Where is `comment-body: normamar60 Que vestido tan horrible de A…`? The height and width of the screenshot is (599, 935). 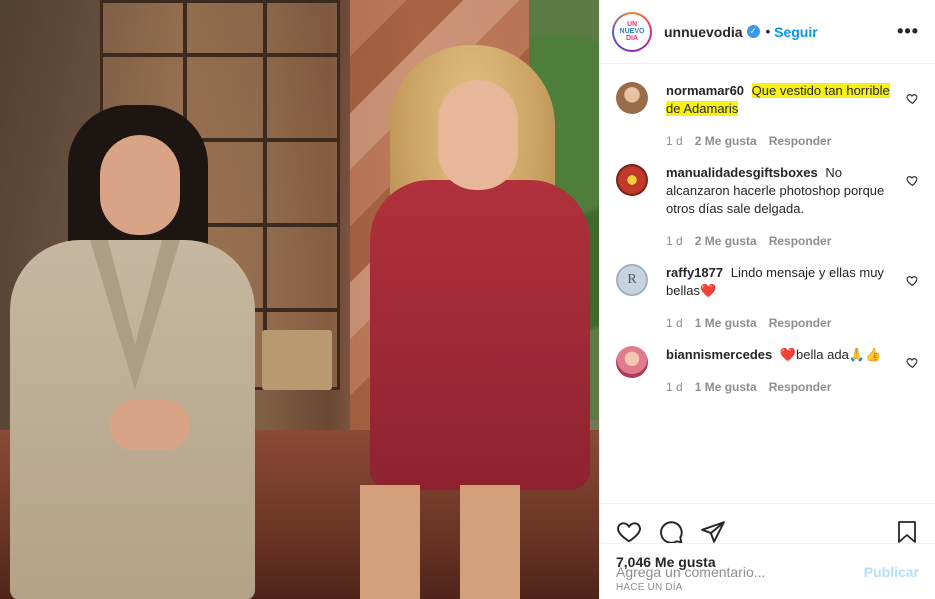 comment-body: normamar60 Que vestido tan horrible de A… is located at coordinates (792, 115).